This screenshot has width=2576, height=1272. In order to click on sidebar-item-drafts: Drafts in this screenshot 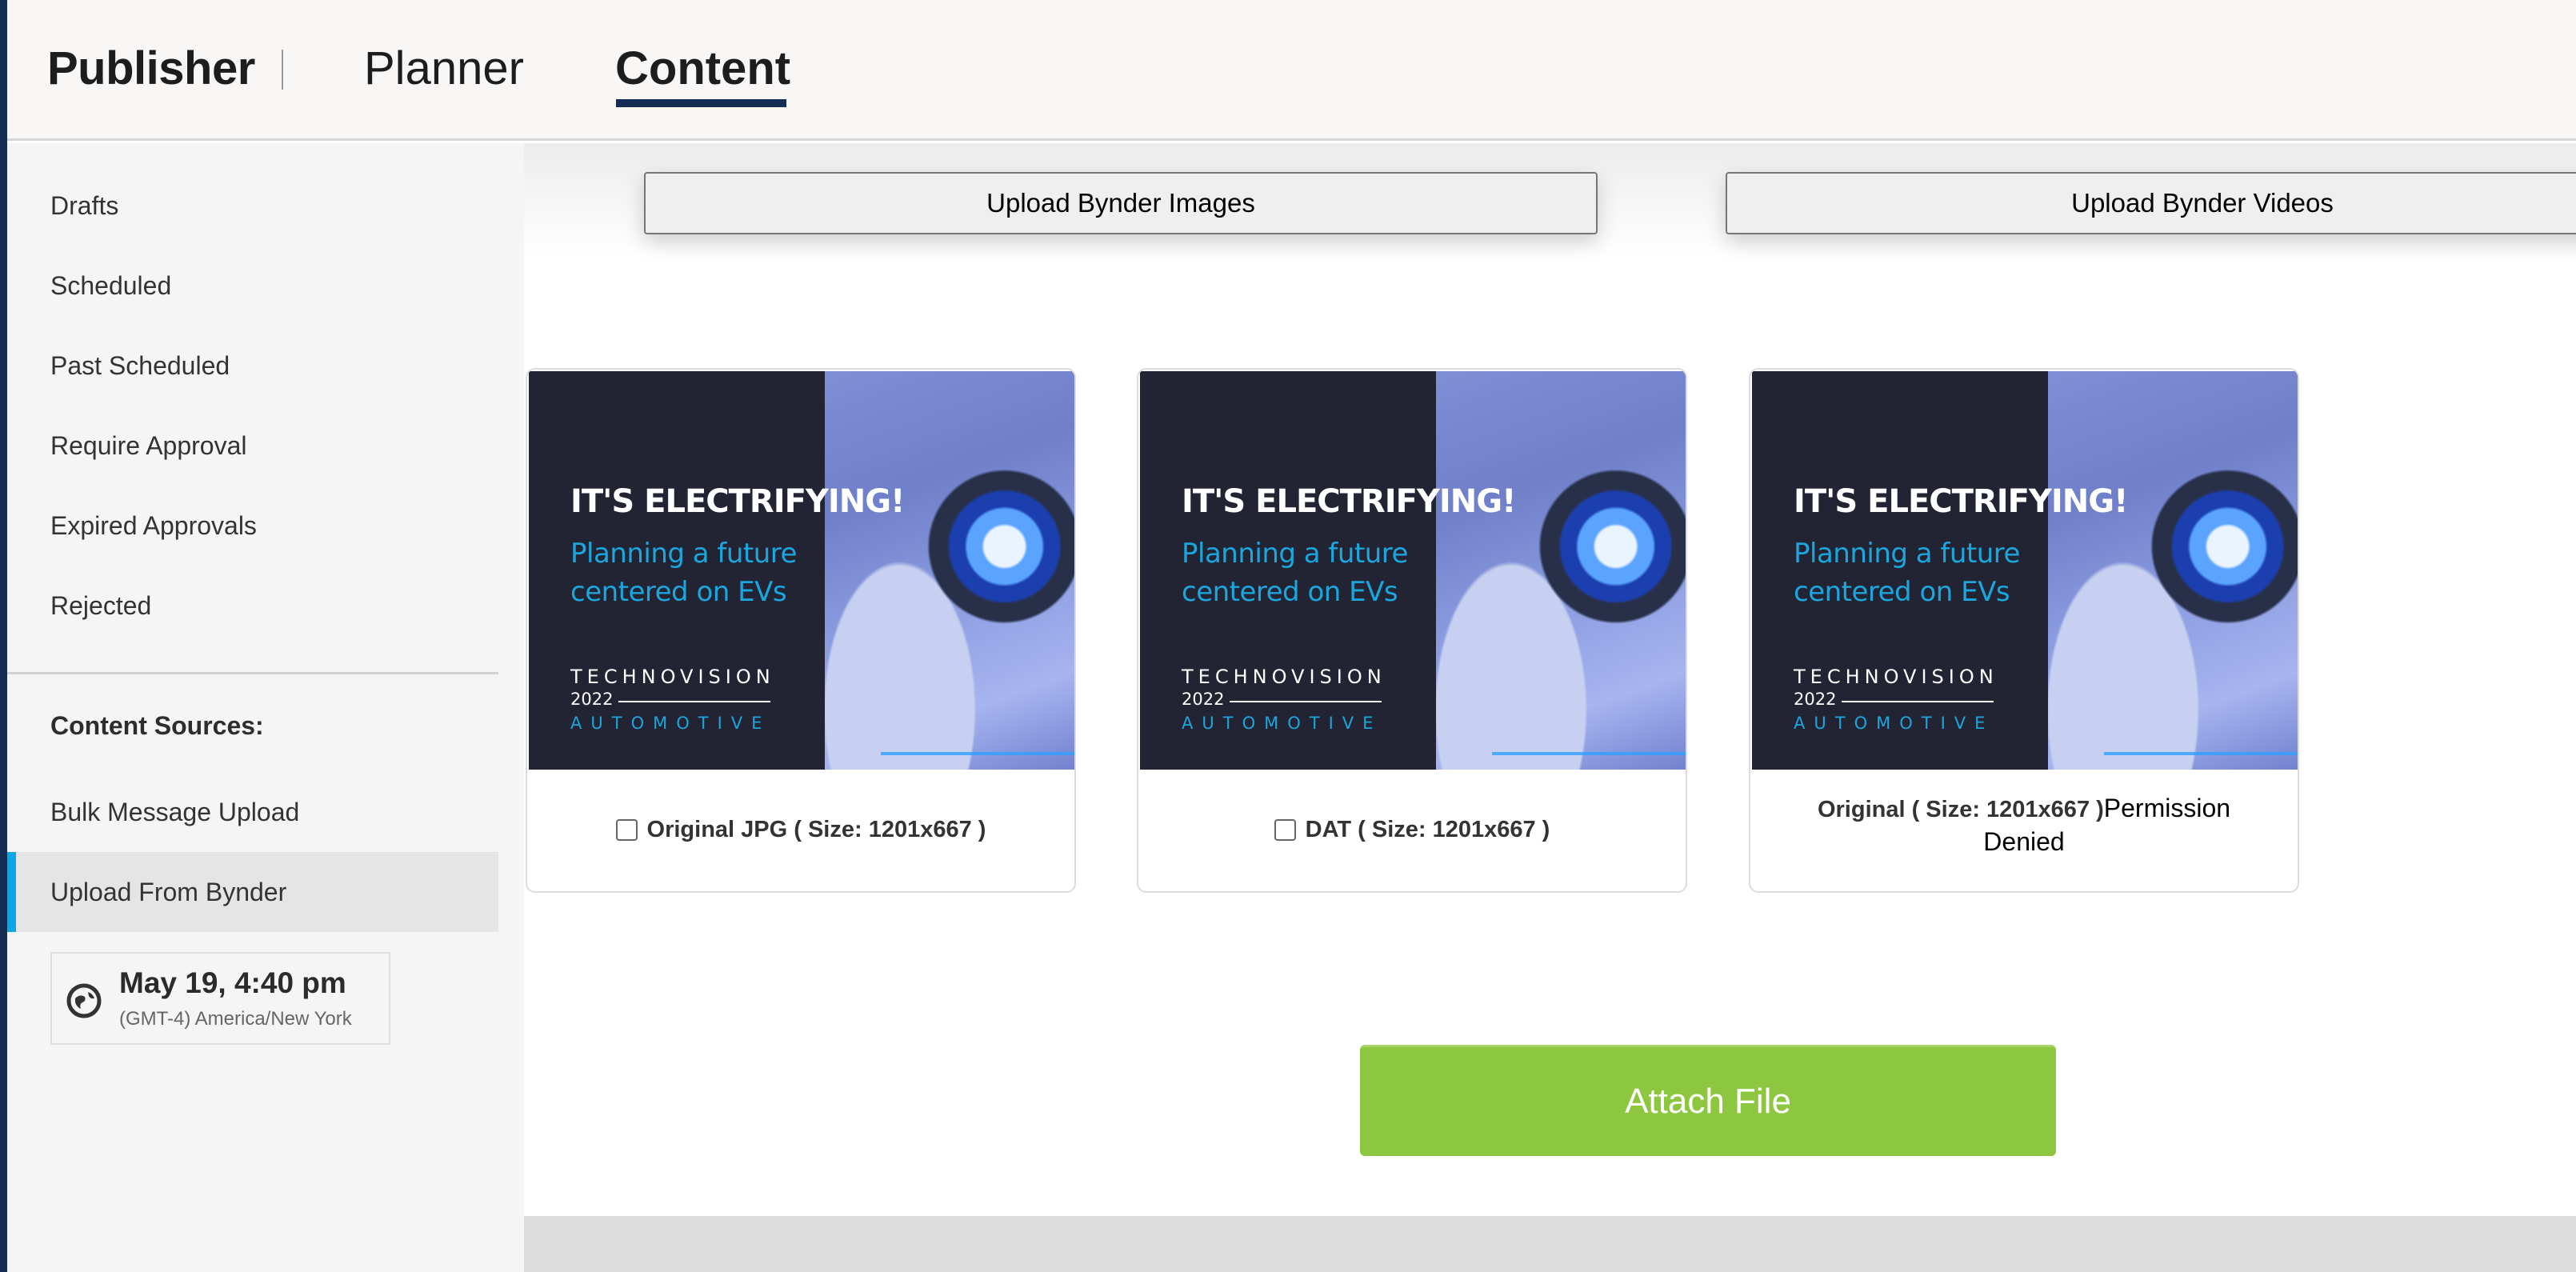, I will do `click(252, 206)`.